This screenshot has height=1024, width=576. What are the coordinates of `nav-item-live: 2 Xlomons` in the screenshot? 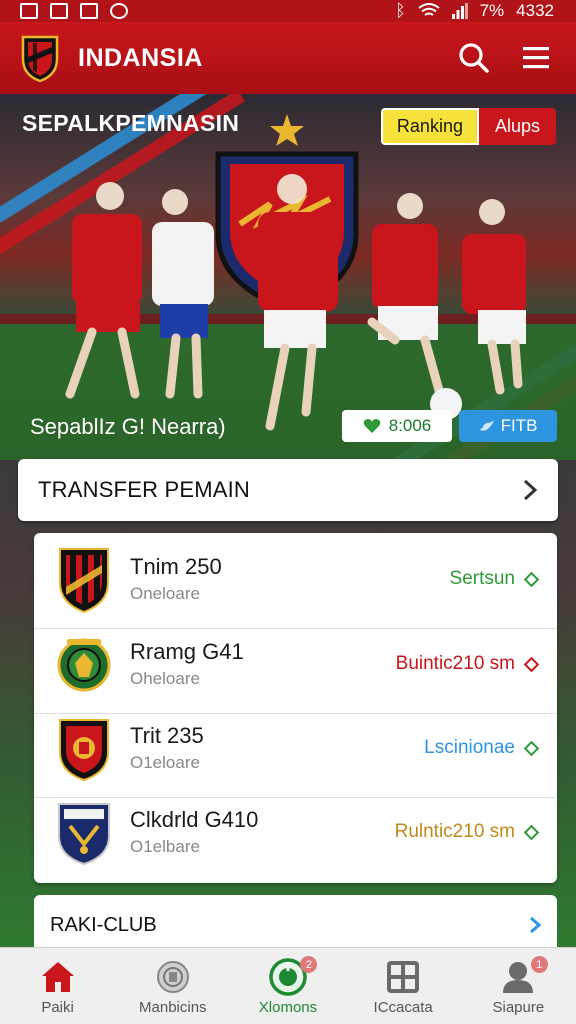 It's located at (287, 986).